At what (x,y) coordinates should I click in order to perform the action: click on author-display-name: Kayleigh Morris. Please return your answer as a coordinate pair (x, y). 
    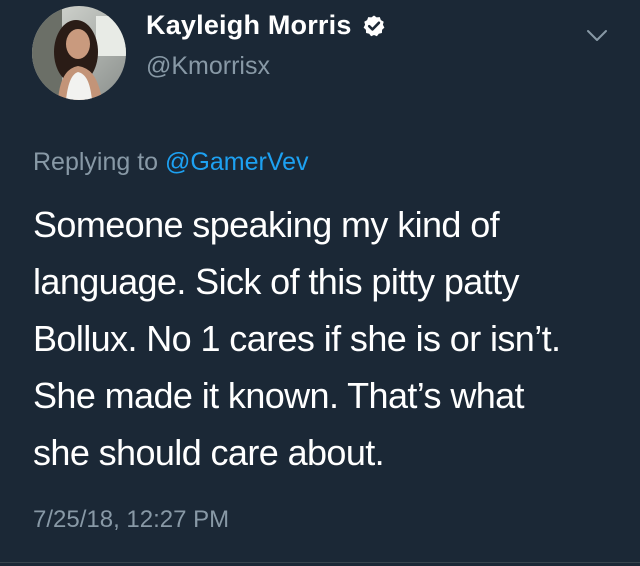
    Looking at the image, I should click on (249, 25).